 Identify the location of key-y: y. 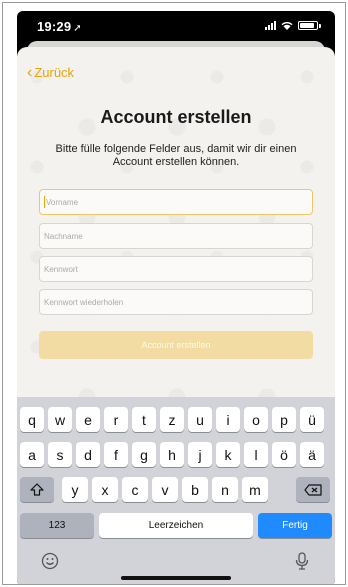
(75, 489).